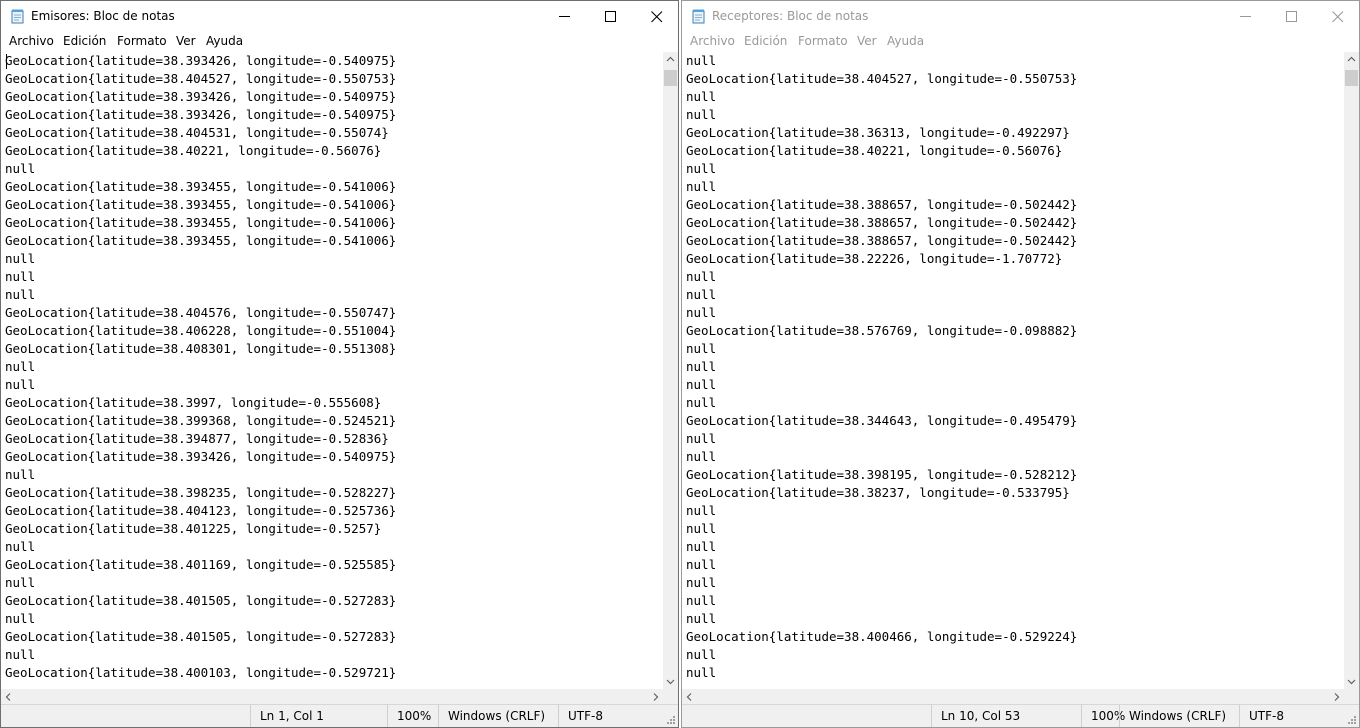 The width and height of the screenshot is (1360, 728). Describe the element at coordinates (1172, 716) in the screenshot. I see `status-line-ending: Windows (CRLF)` at that location.